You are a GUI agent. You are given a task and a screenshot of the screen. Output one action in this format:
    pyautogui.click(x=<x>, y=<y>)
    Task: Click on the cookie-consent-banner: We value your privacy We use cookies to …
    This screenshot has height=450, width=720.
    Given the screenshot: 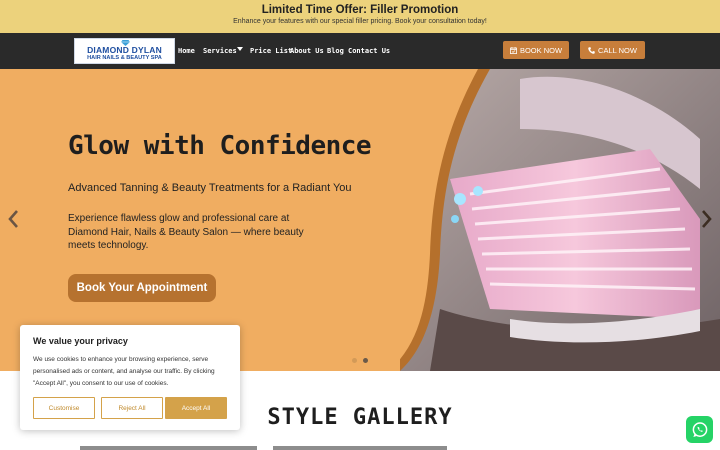 What is the action you would take?
    pyautogui.click(x=130, y=377)
    